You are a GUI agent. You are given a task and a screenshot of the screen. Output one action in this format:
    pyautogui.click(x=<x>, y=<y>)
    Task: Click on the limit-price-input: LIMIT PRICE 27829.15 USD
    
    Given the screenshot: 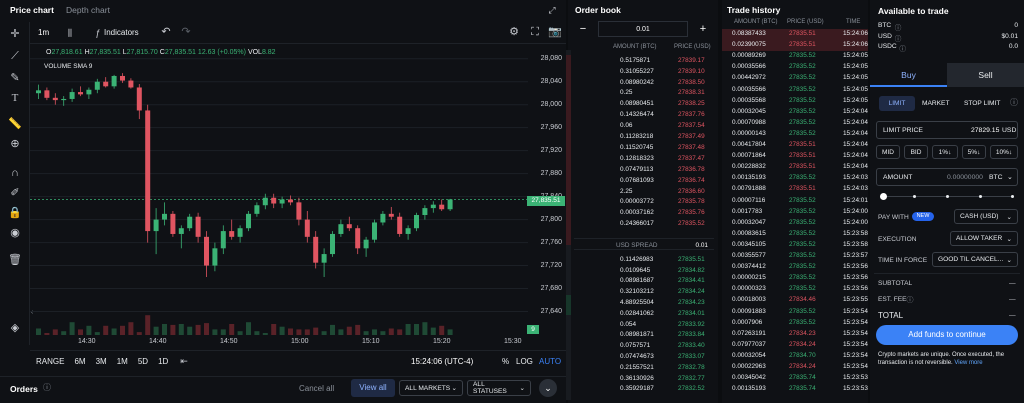 What is the action you would take?
    pyautogui.click(x=947, y=130)
    